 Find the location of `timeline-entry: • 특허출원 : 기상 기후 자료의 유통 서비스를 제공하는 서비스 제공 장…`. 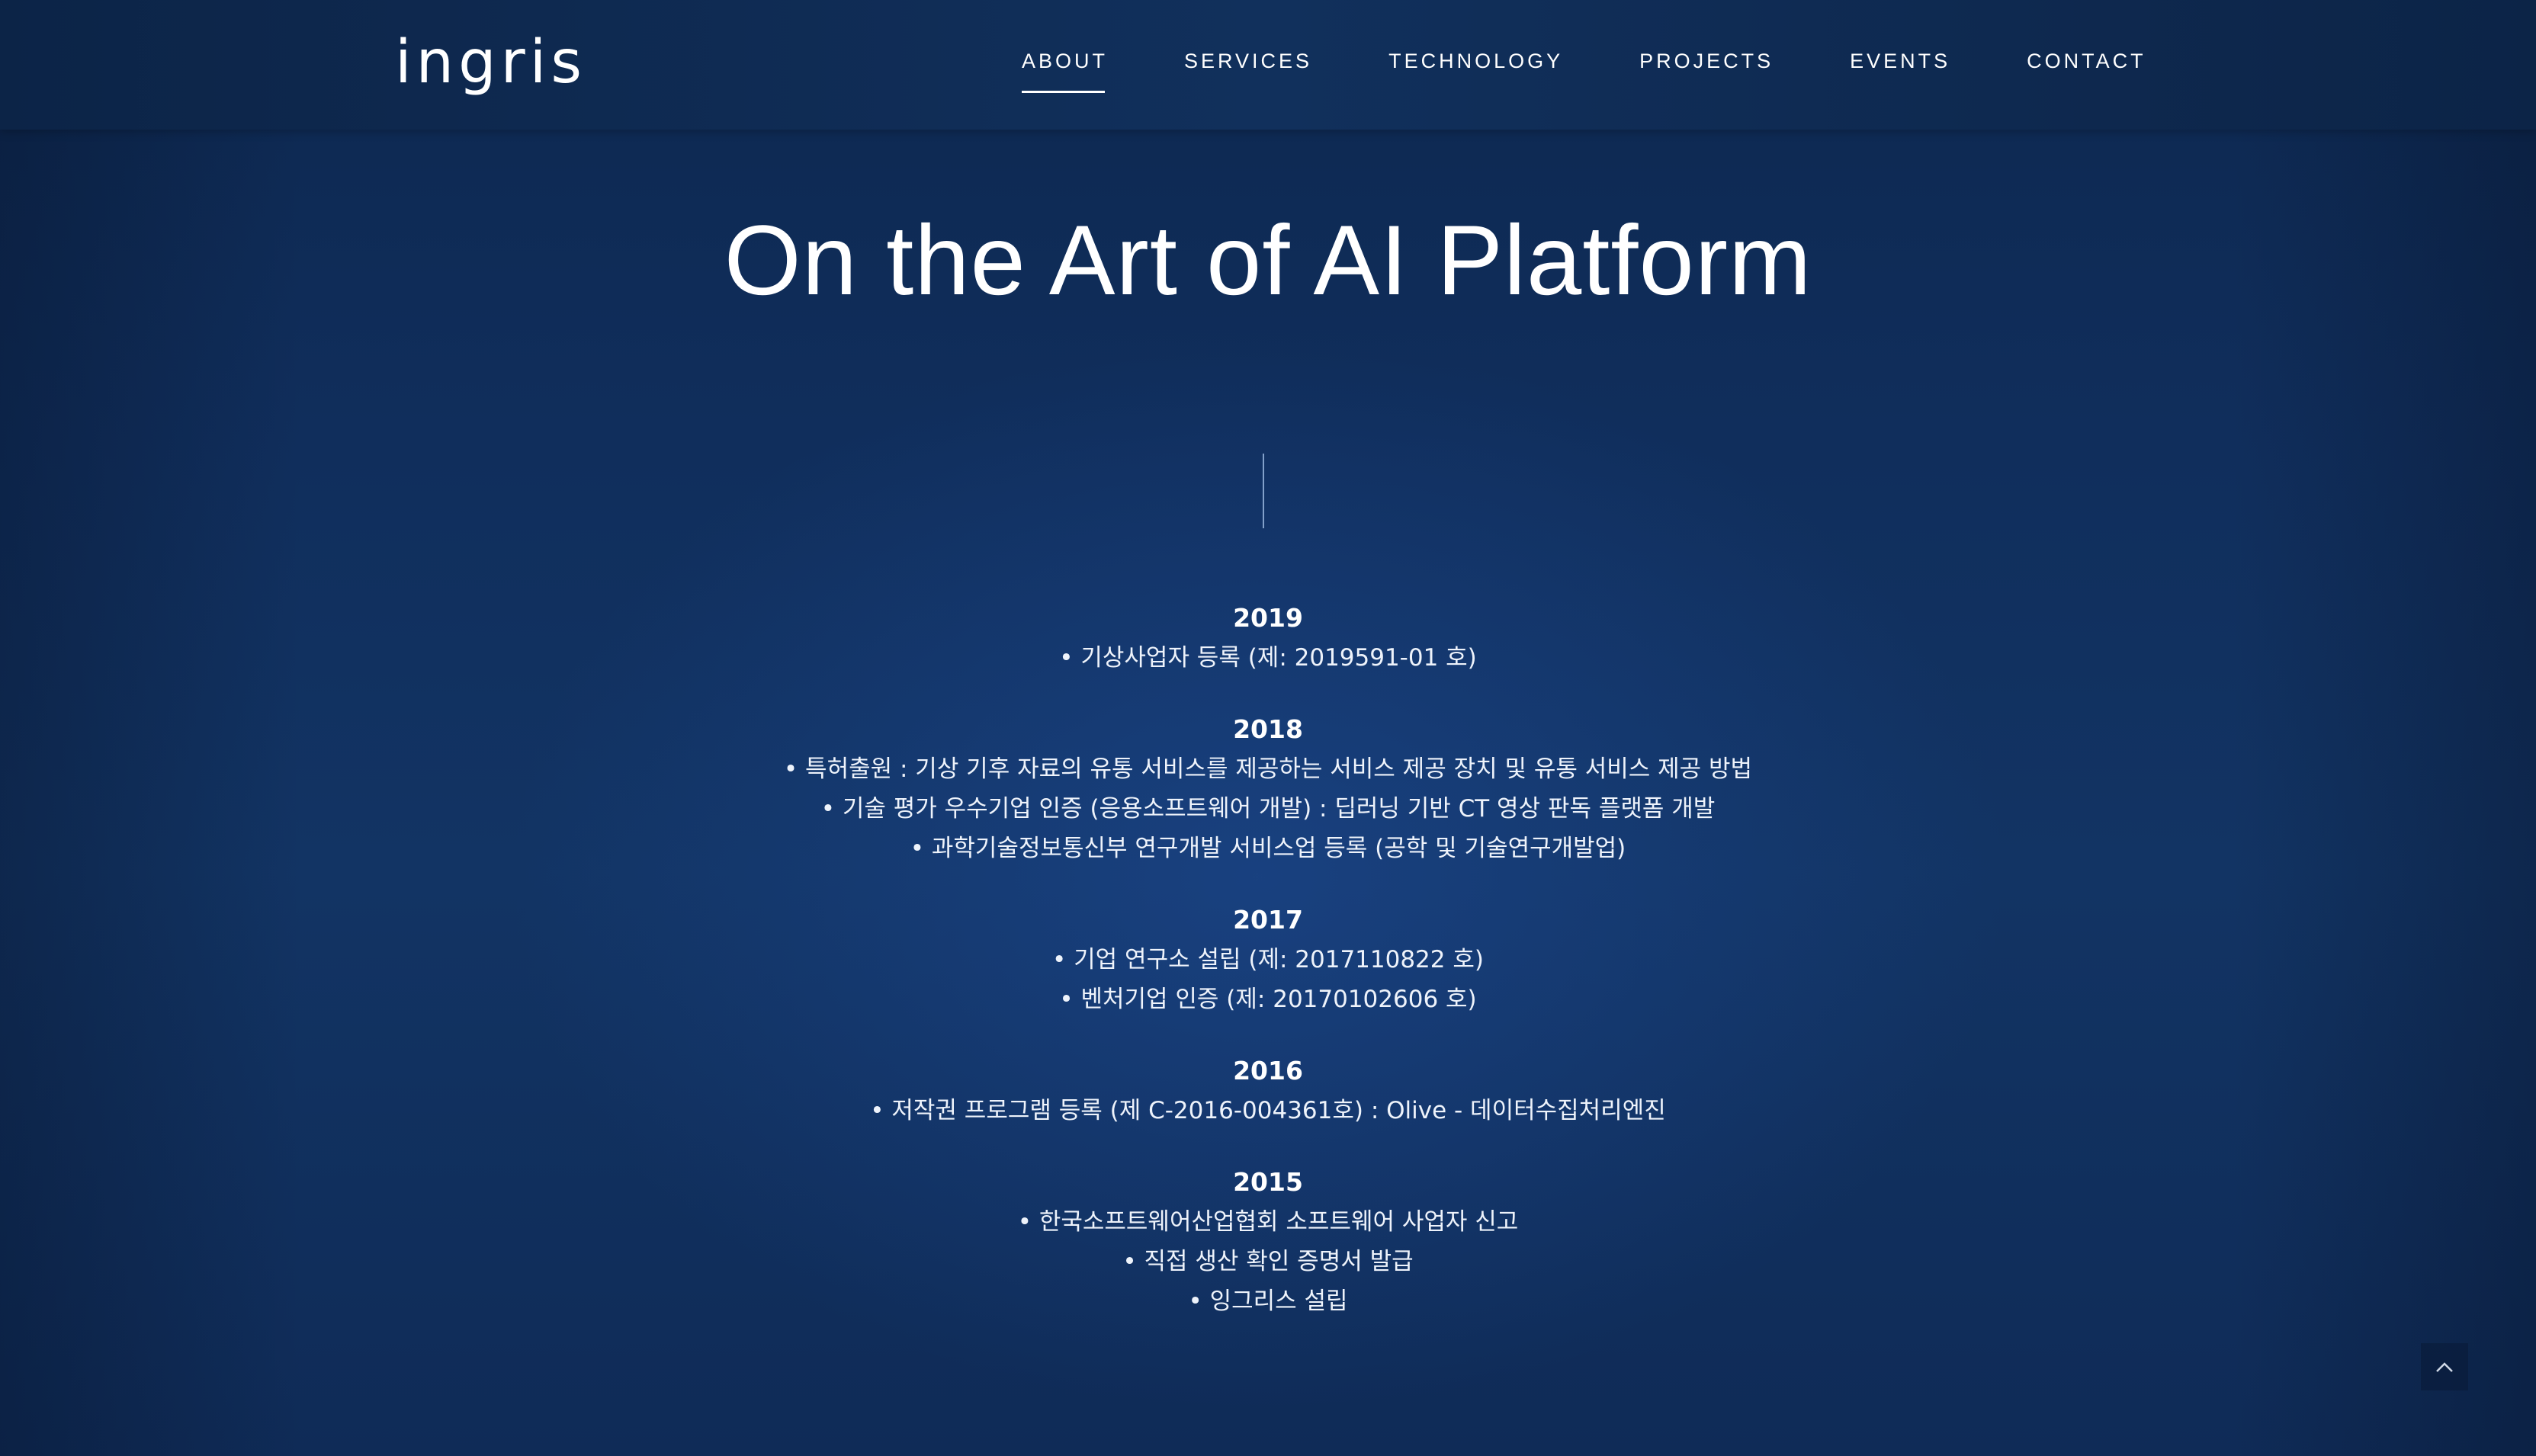

timeline-entry: • 특허출원 : 기상 기후 자료의 유통 서비스를 제공하는 서비스 제공 장… is located at coordinates (1268, 769).